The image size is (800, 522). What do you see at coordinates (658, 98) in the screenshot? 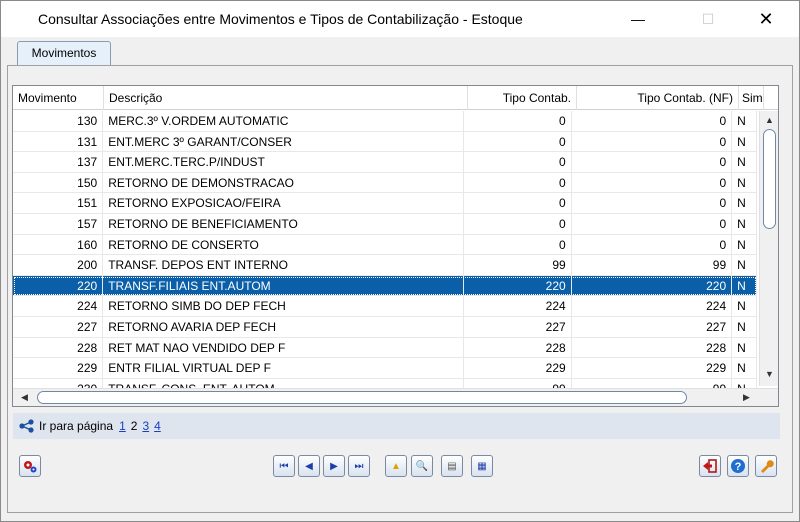
I see `column-header-tipo-contab-nf: Tipo Contab. (NF)` at bounding box center [658, 98].